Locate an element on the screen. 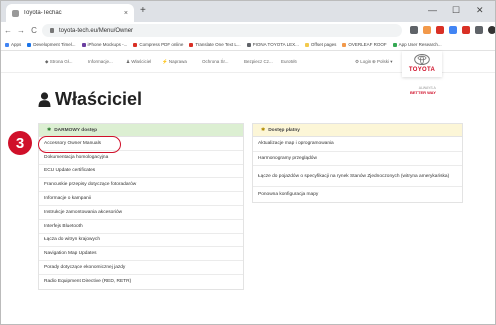 The height and width of the screenshot is (325, 496). left-panel-link: Porady dotyczące ekonomicznej jazdy is located at coordinates (141, 268).